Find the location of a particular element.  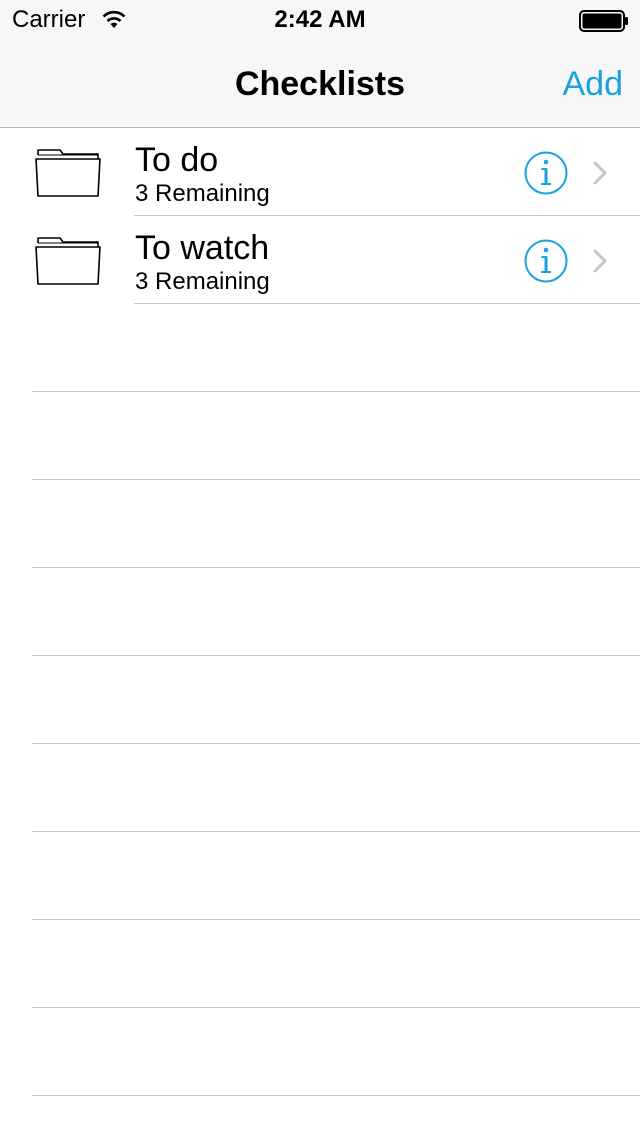

status-bar: Carrier 2:42 AM is located at coordinates (320, 20).